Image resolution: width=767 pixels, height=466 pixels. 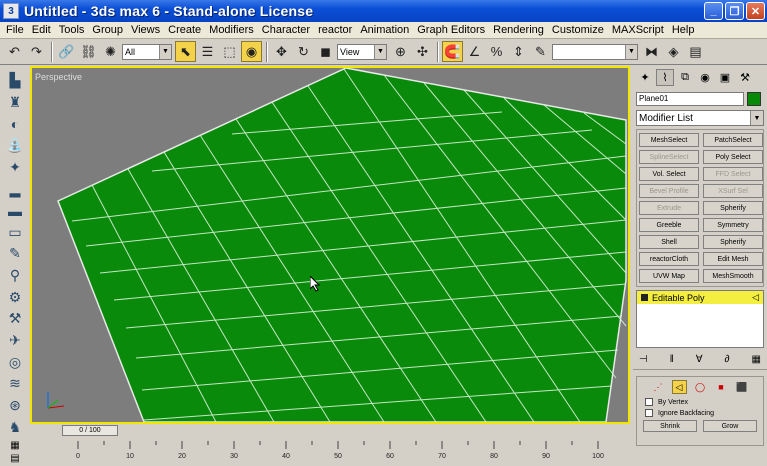 What do you see at coordinates (665, 77) in the screenshot?
I see `modify-tab-icon: ⌇` at bounding box center [665, 77].